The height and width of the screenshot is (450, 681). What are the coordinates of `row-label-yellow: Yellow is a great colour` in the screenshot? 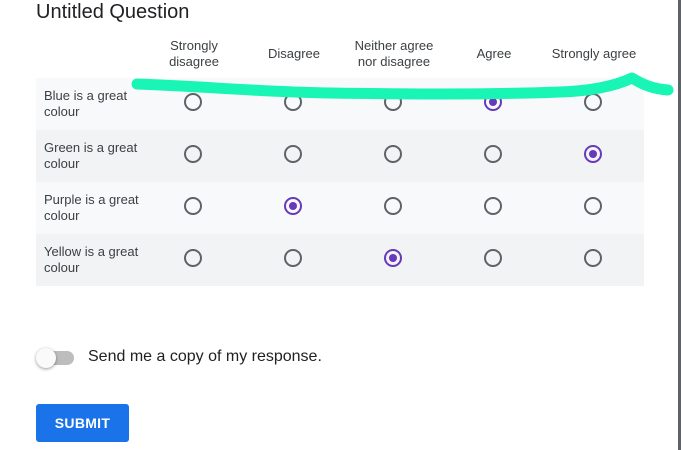 It's located at (91, 259).